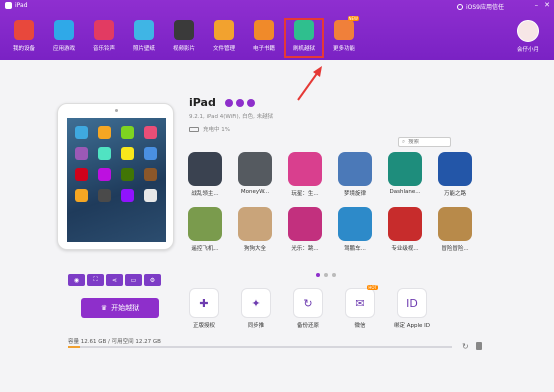  Describe the element at coordinates (344, 37) in the screenshot. I see `nav-item-8: NEW 更多功能` at that location.